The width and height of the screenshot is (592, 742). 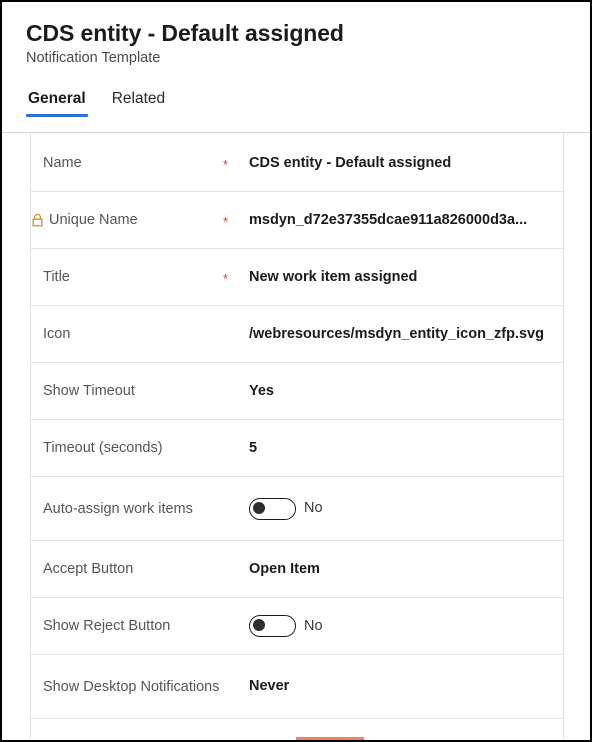 What do you see at coordinates (138, 98) in the screenshot?
I see `tab-related-label: Related` at bounding box center [138, 98].